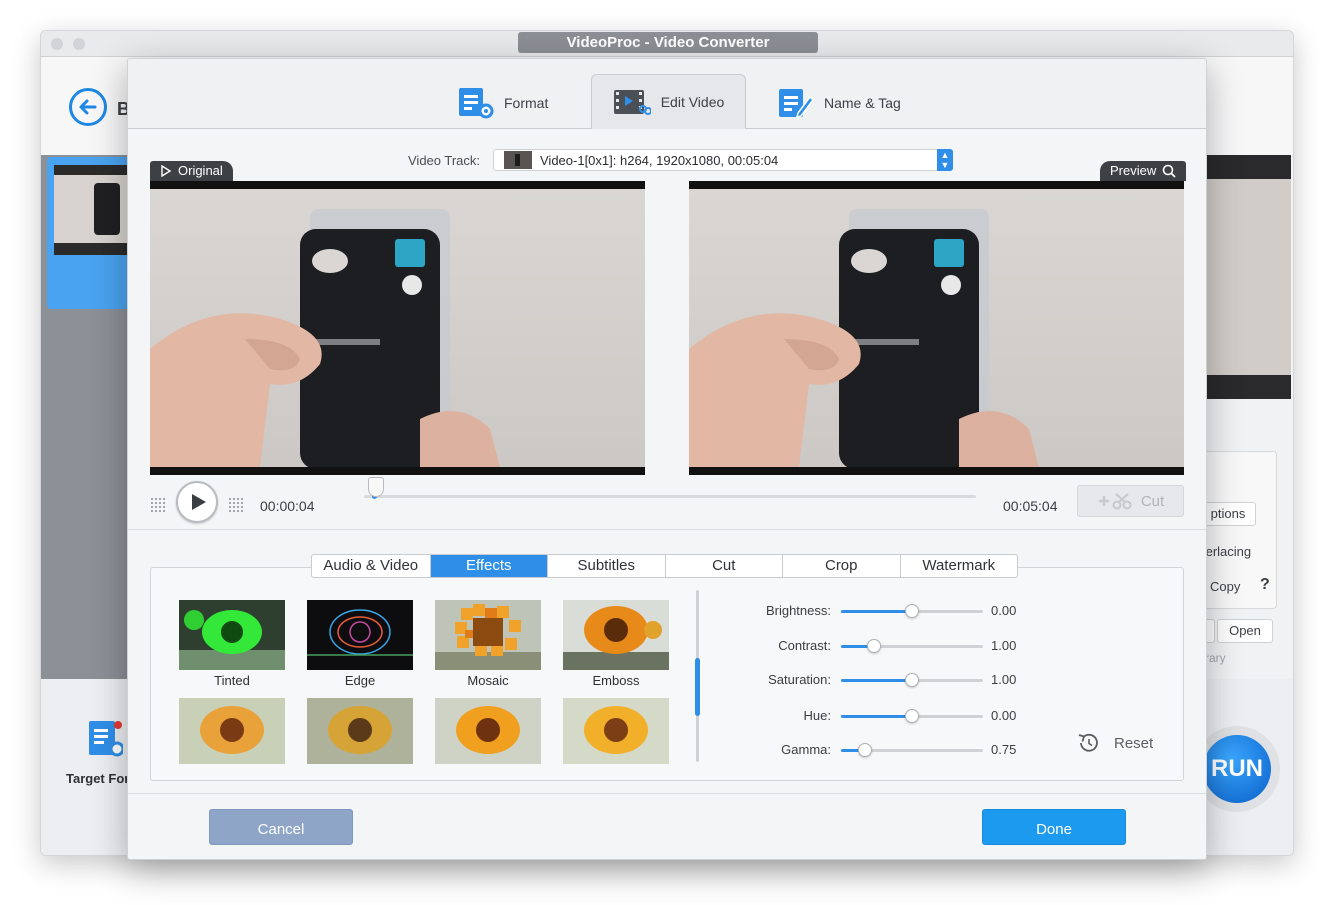  Describe the element at coordinates (107, 739) in the screenshot. I see `target-format-icon` at that location.